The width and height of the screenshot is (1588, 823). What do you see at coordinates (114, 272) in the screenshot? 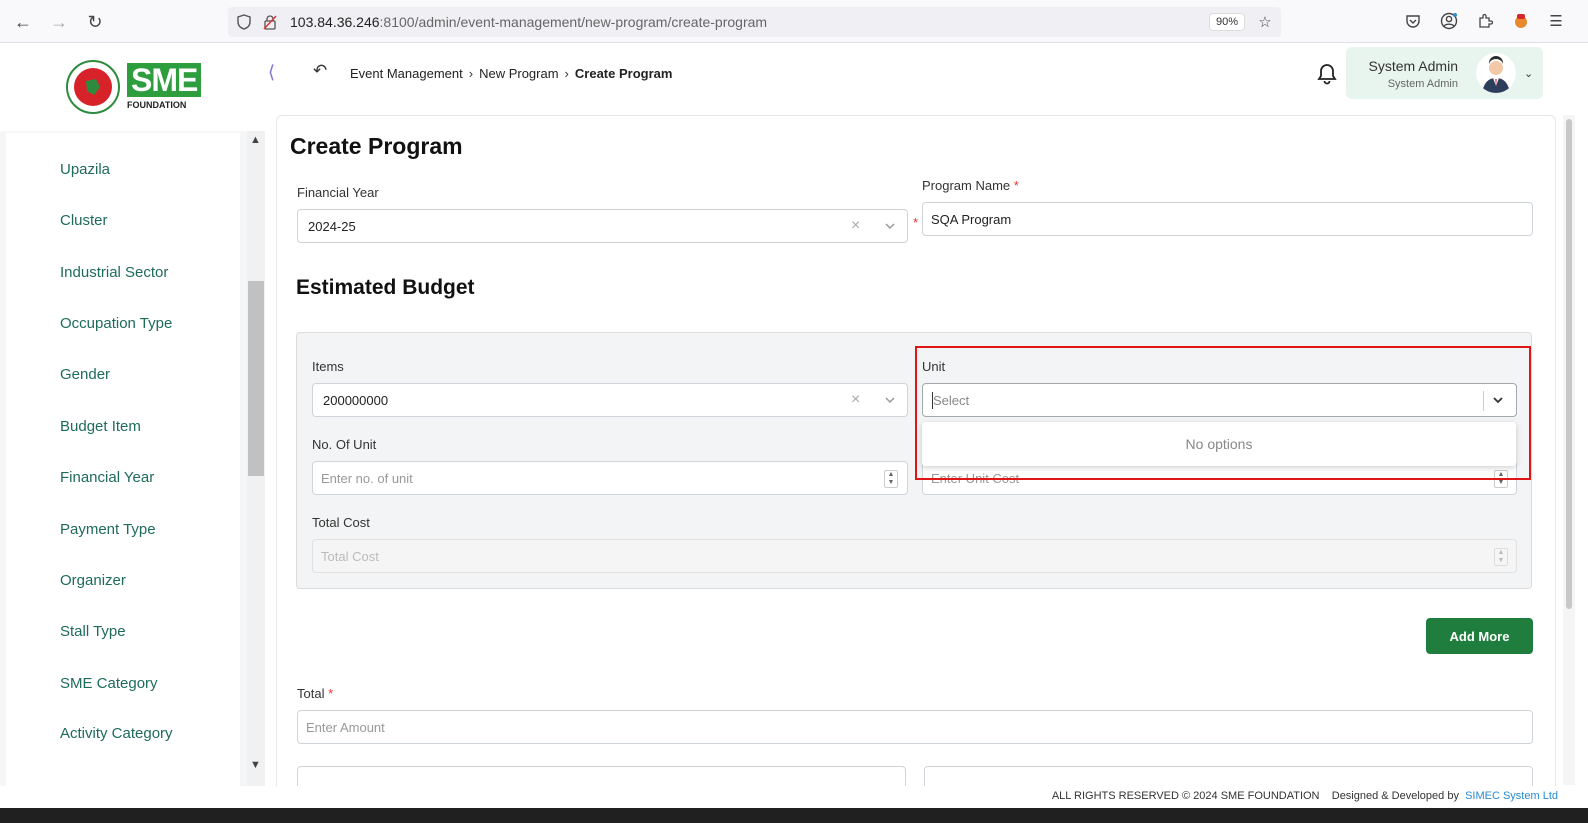
I see `sidebar-item-industrial-sector: Industrial Sector` at bounding box center [114, 272].